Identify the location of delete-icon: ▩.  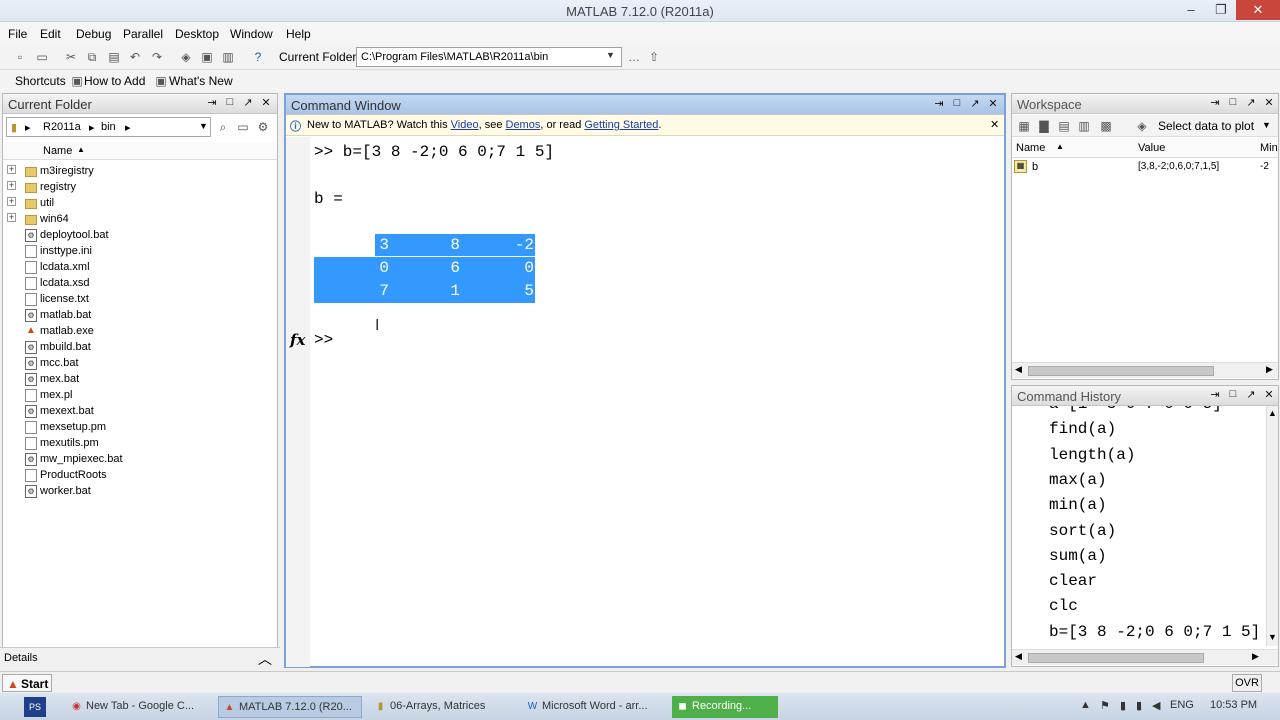
(1106, 126).